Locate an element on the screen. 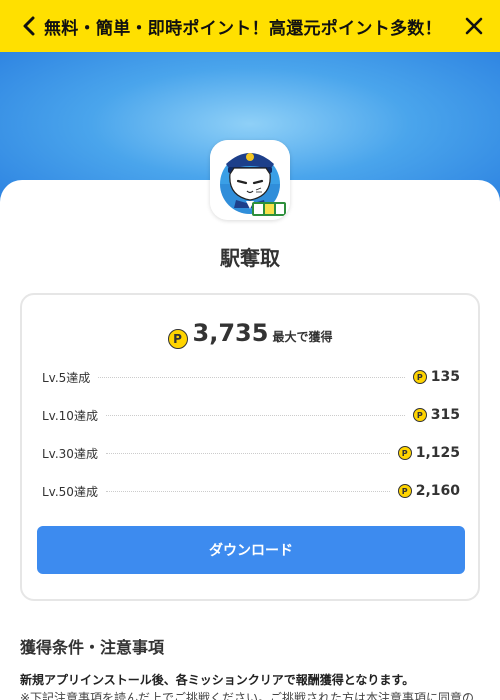  conditions-title: 獲得条件・注意事項 is located at coordinates (92, 647).